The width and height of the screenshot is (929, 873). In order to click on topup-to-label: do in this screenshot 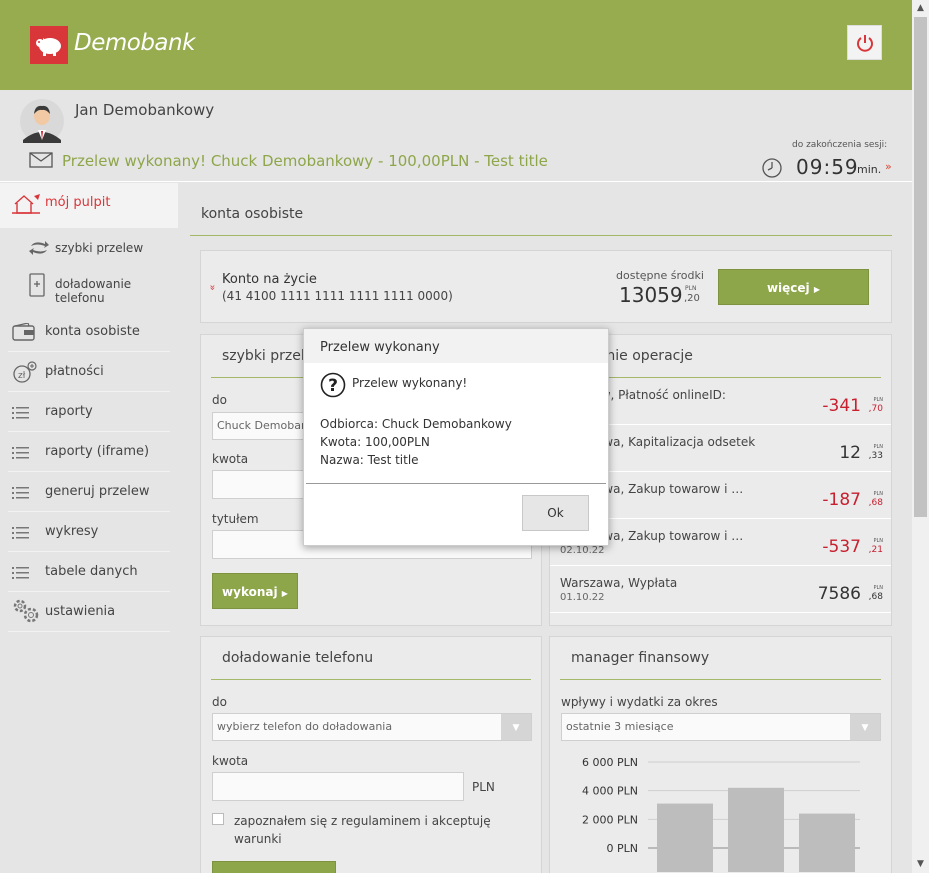, I will do `click(219, 702)`.